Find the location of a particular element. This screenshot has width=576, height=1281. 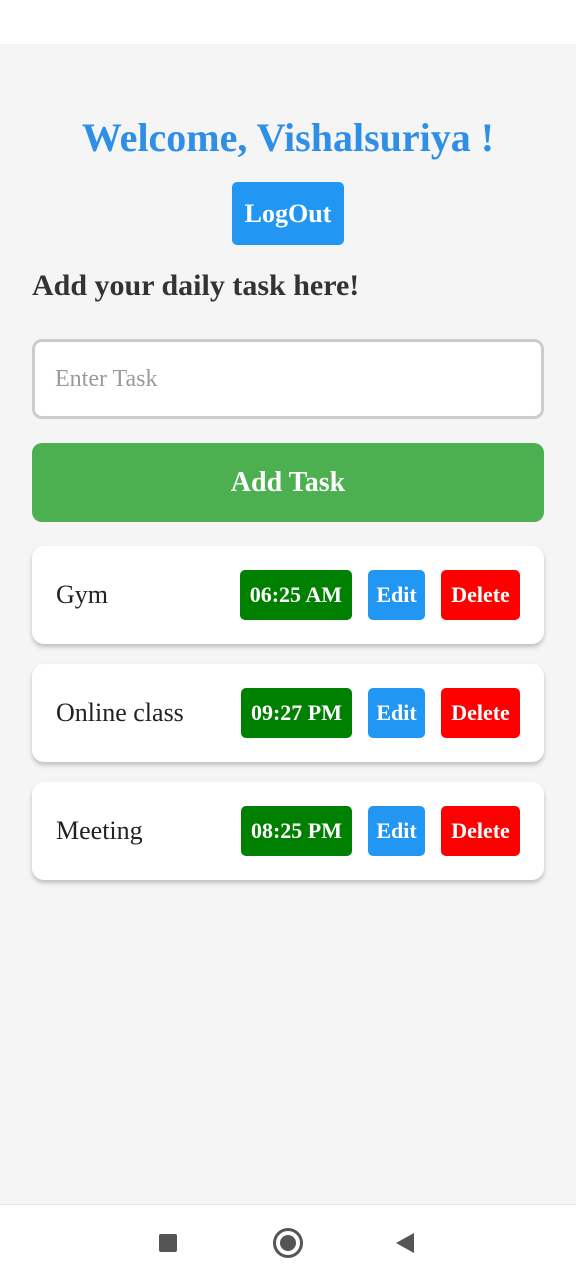

system-navigation-bar is located at coordinates (288, 1242).